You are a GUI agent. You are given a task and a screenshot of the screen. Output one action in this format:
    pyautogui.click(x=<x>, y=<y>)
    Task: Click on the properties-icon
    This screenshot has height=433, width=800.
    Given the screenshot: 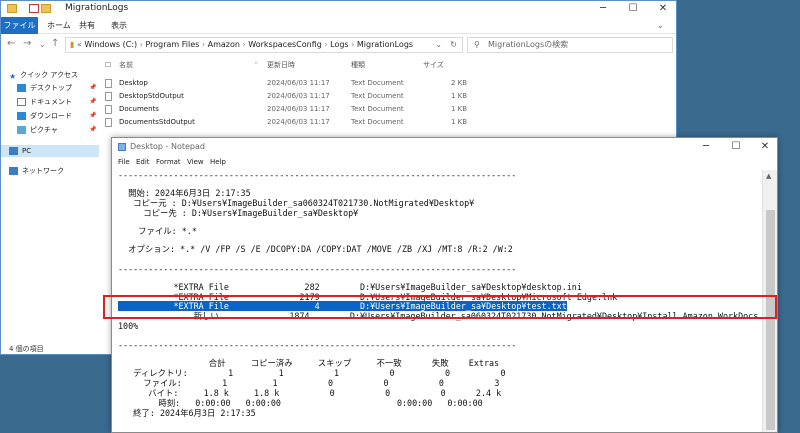 What is the action you would take?
    pyautogui.click(x=34, y=8)
    